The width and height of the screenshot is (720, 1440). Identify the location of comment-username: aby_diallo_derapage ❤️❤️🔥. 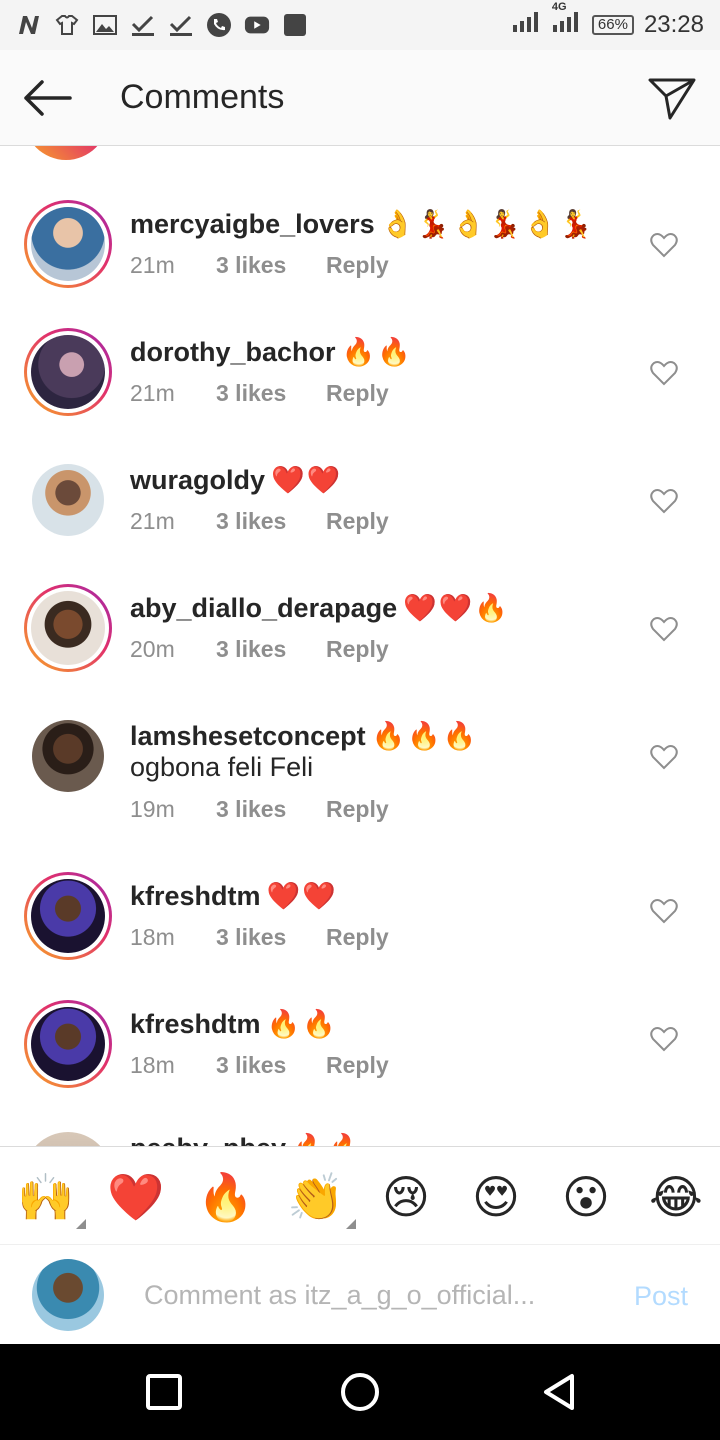
(320, 608).